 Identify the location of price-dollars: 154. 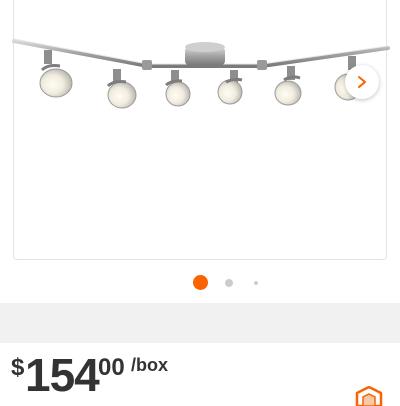
(62, 375).